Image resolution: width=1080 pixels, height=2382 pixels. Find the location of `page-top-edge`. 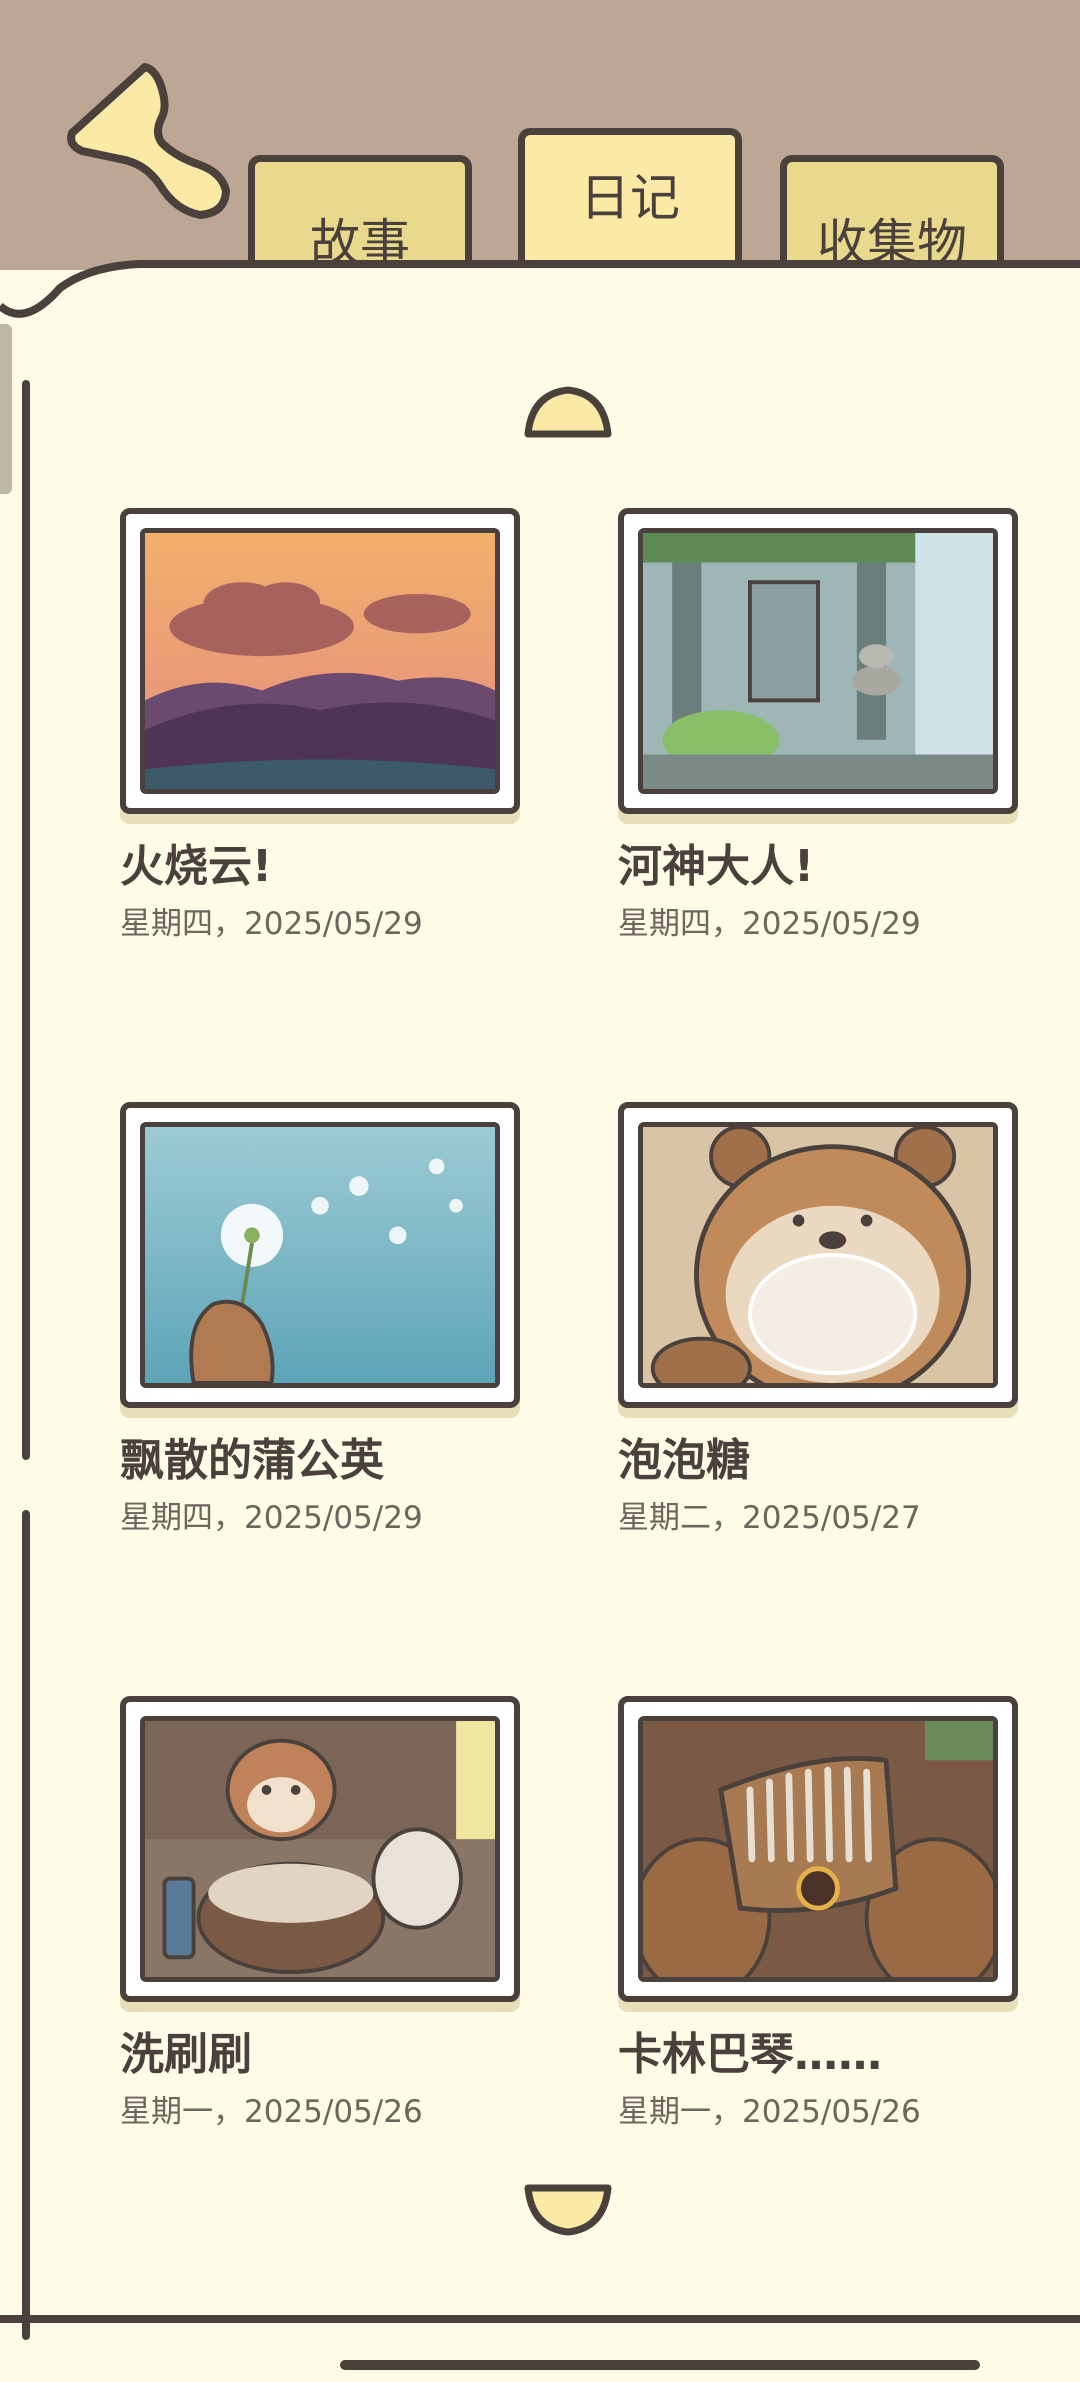

page-top-edge is located at coordinates (540, 299).